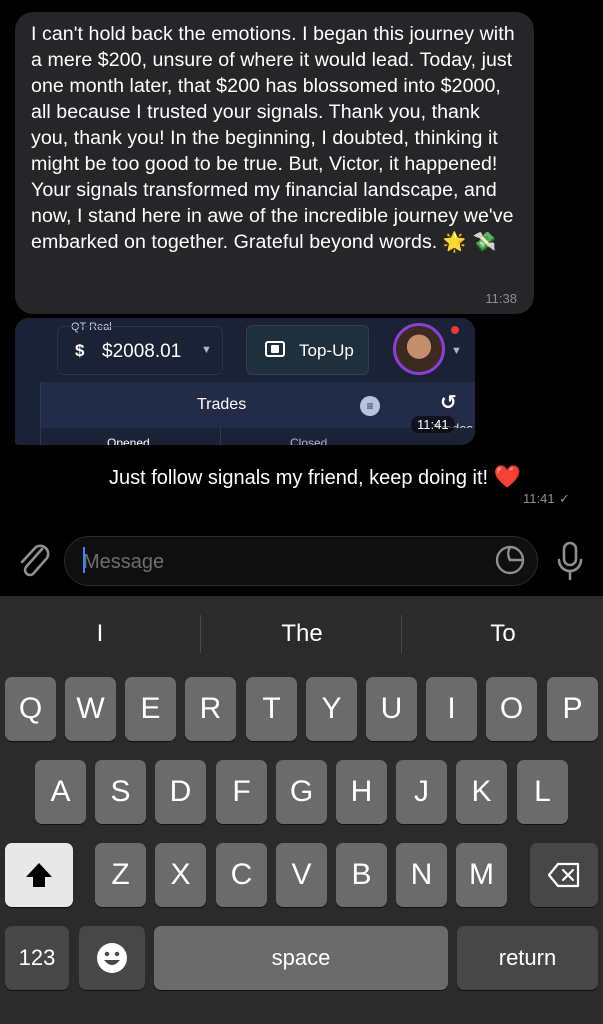 Image resolution: width=603 pixels, height=1024 pixels. I want to click on emoji-key, so click(112, 958).